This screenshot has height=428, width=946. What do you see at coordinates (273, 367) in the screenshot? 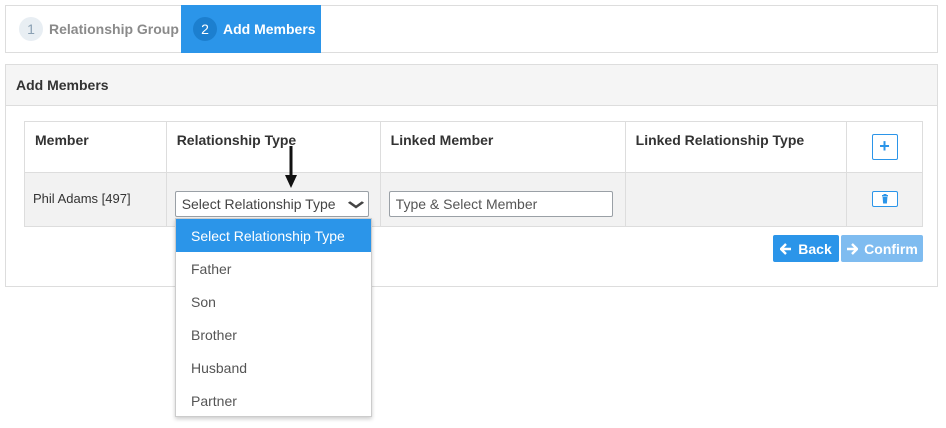
I see `dropdown-option: Husband` at bounding box center [273, 367].